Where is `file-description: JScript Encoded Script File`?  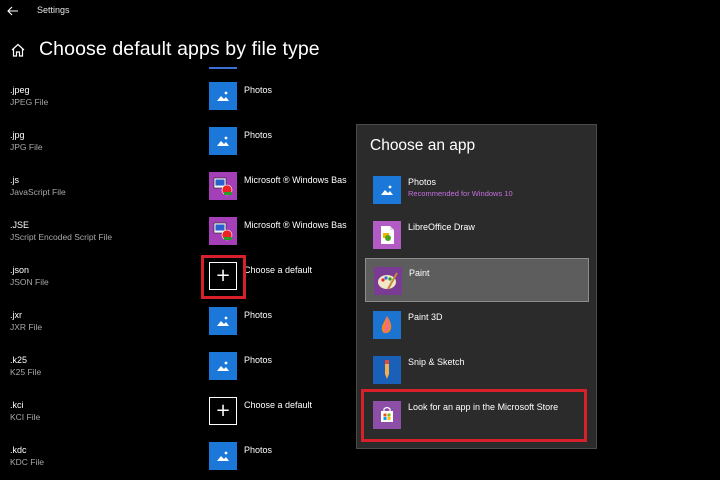 file-description: JScript Encoded Script File is located at coordinates (61, 237).